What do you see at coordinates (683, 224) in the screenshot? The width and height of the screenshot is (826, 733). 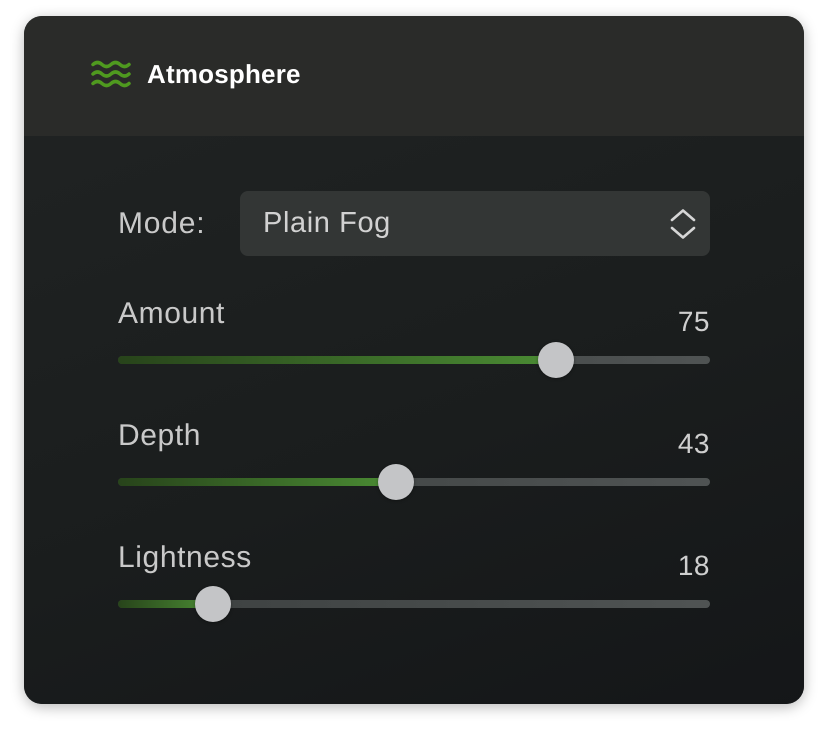 I see `chevron-icon` at bounding box center [683, 224].